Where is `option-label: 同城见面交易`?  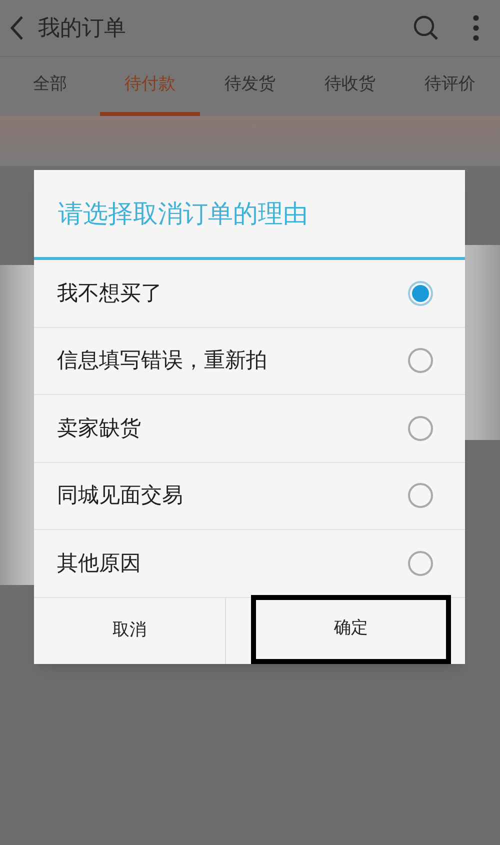 option-label: 同城见面交易 is located at coordinates (120, 495).